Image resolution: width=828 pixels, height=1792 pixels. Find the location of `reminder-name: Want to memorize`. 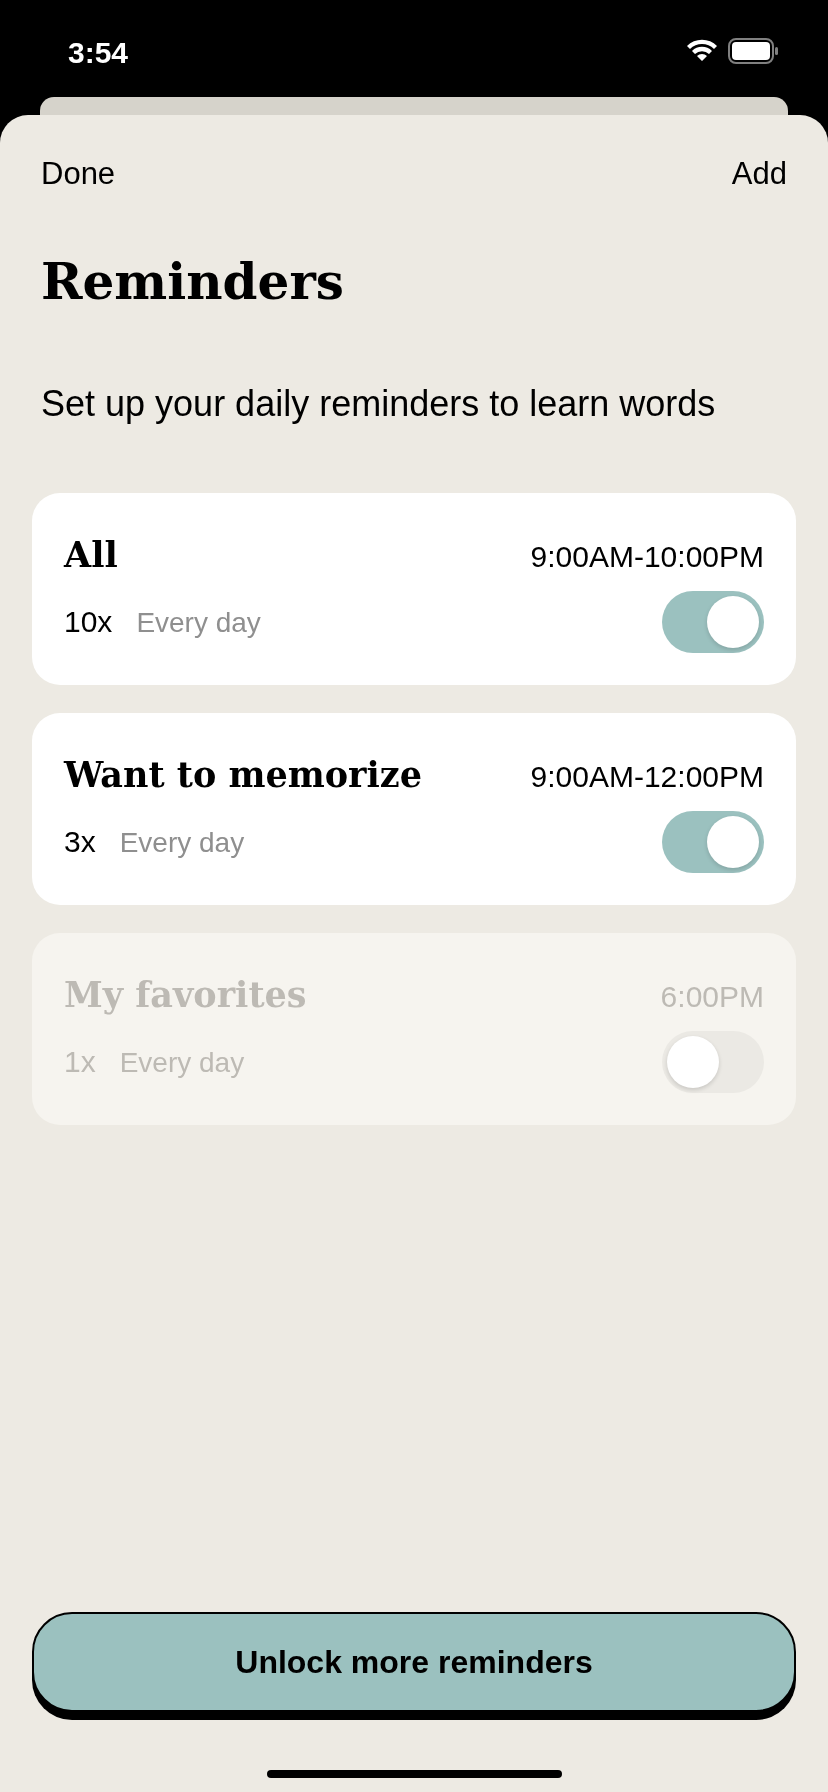

reminder-name: Want to memorize is located at coordinates (243, 774).